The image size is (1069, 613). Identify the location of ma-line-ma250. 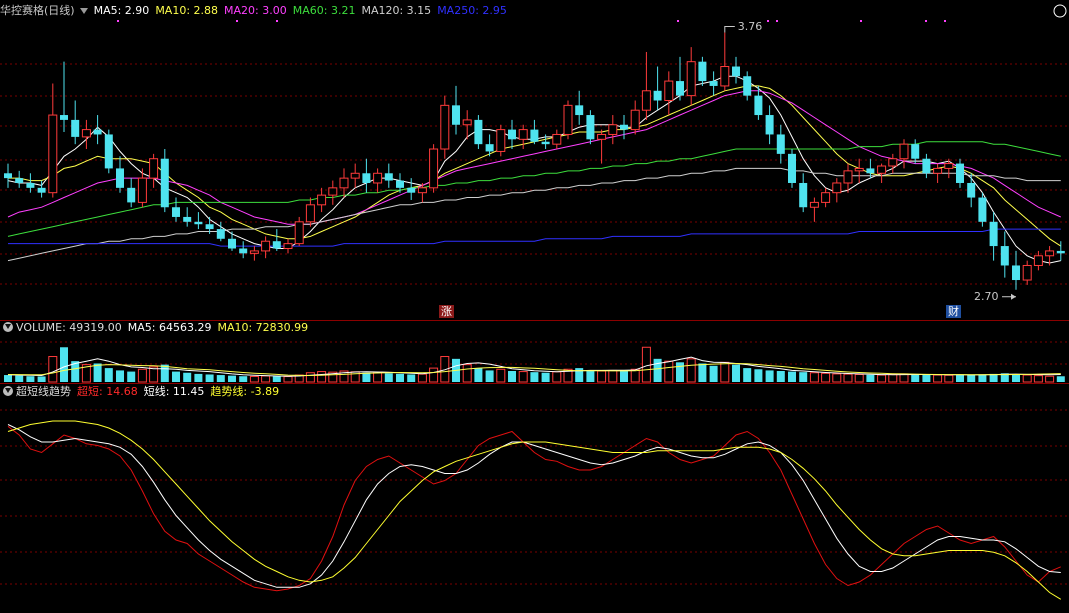
(534, 237).